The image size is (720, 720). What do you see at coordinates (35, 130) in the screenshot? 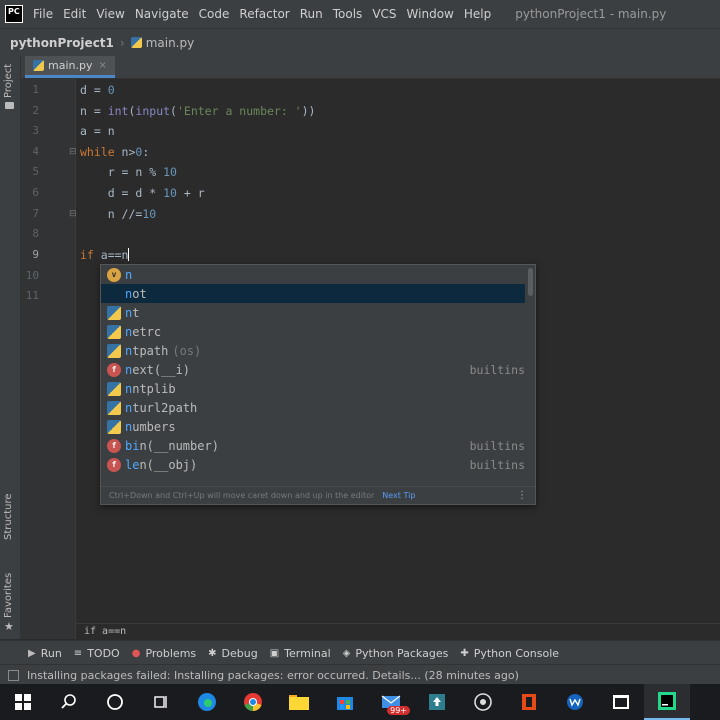
I see `line-number: 3` at bounding box center [35, 130].